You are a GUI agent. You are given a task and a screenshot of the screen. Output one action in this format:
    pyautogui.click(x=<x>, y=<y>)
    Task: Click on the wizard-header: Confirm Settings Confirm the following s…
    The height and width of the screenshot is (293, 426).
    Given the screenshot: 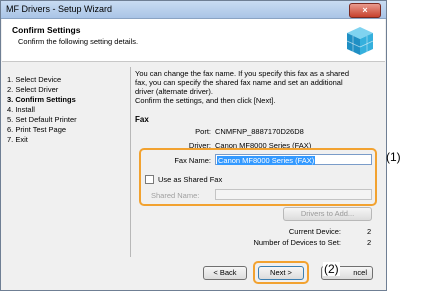 What is the action you would take?
    pyautogui.click(x=193, y=40)
    